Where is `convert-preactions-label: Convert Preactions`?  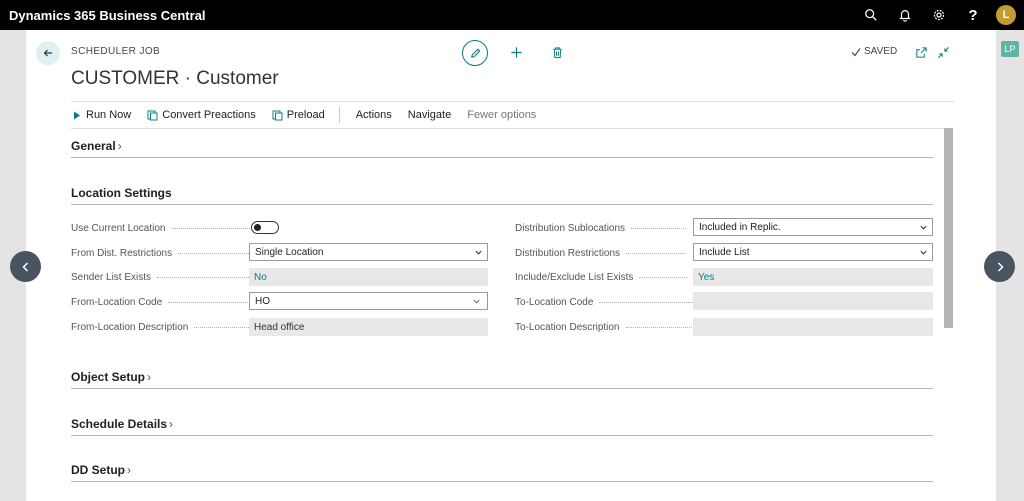 convert-preactions-label: Convert Preactions is located at coordinates (209, 115).